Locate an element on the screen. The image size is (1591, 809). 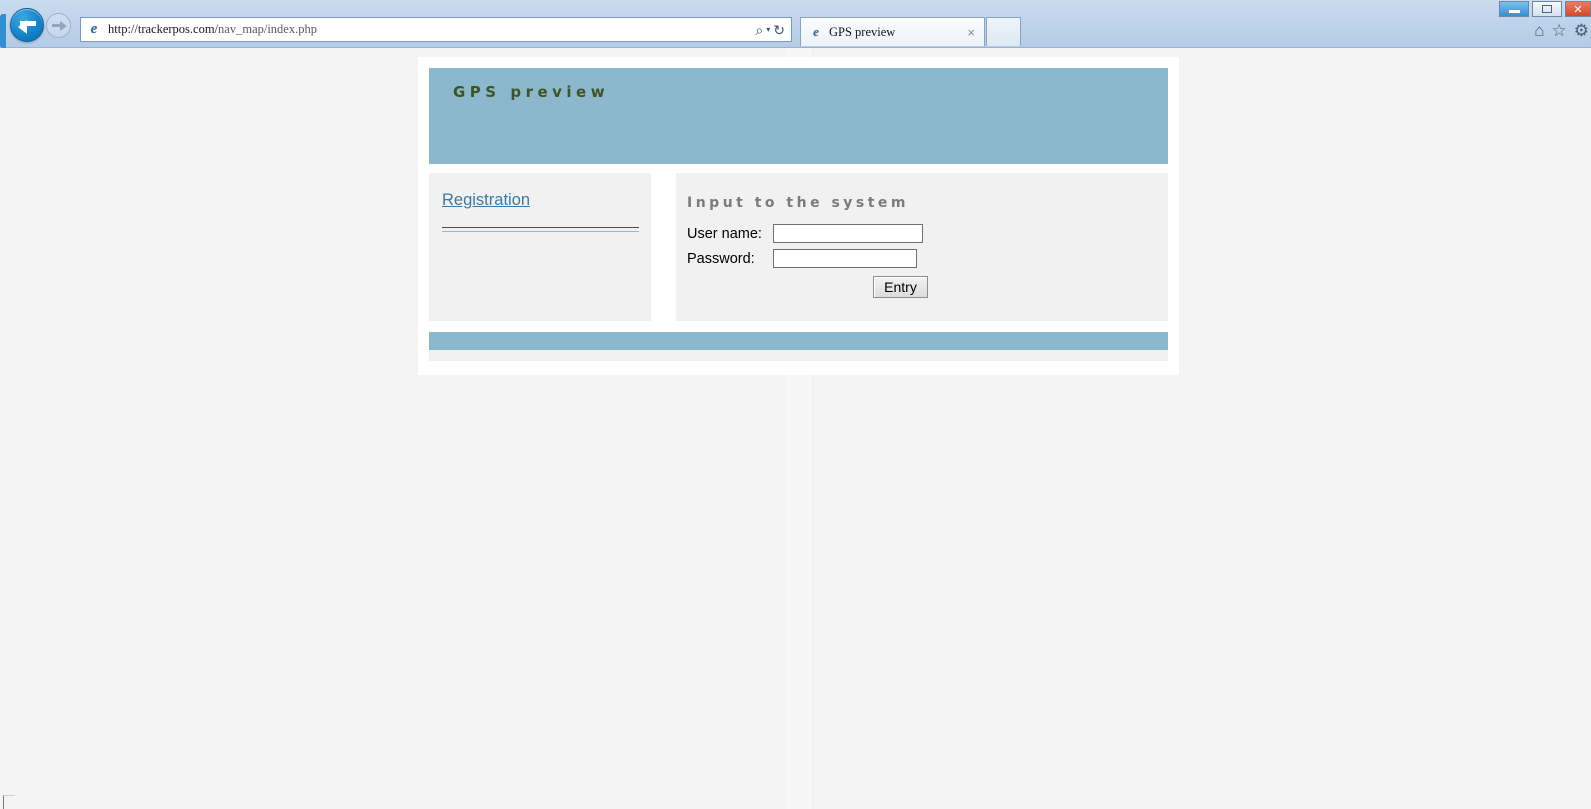
new-tab-button is located at coordinates (1003, 31).